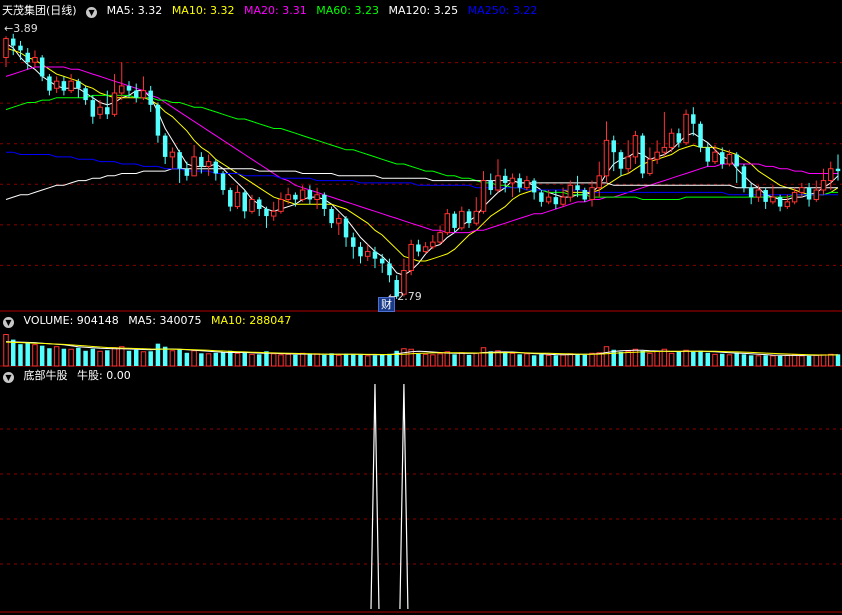 This screenshot has width=842, height=615. Describe the element at coordinates (45, 375) in the screenshot. I see `indicator-name: 底部牛股` at that location.